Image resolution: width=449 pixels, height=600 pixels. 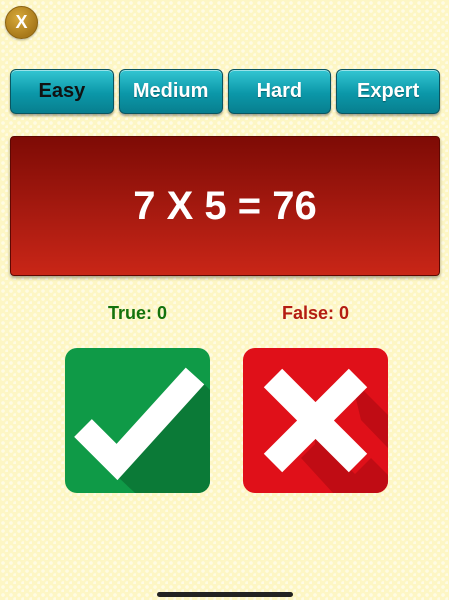 I want to click on cross-icon, so click(x=315, y=420).